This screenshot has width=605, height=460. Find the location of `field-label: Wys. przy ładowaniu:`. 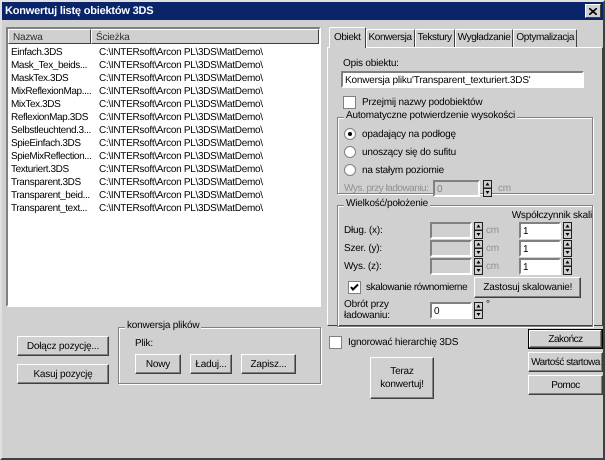

field-label: Wys. przy ładowaniu: is located at coordinates (387, 188).